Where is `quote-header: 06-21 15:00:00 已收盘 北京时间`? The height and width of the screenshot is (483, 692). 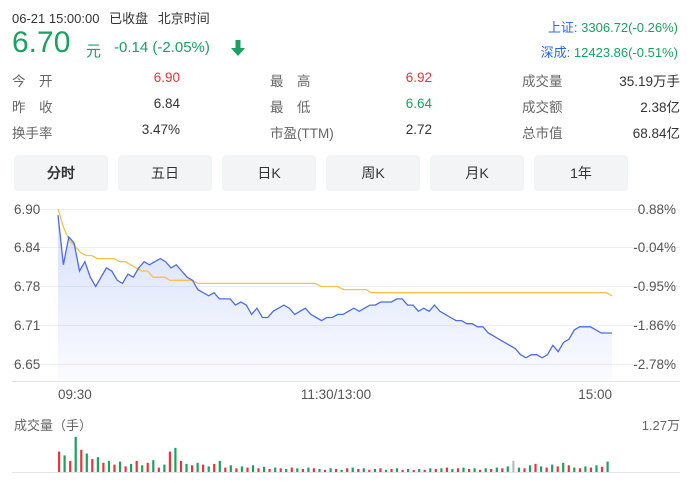 quote-header: 06-21 15:00:00 已收盘 北京时间 is located at coordinates (114, 17).